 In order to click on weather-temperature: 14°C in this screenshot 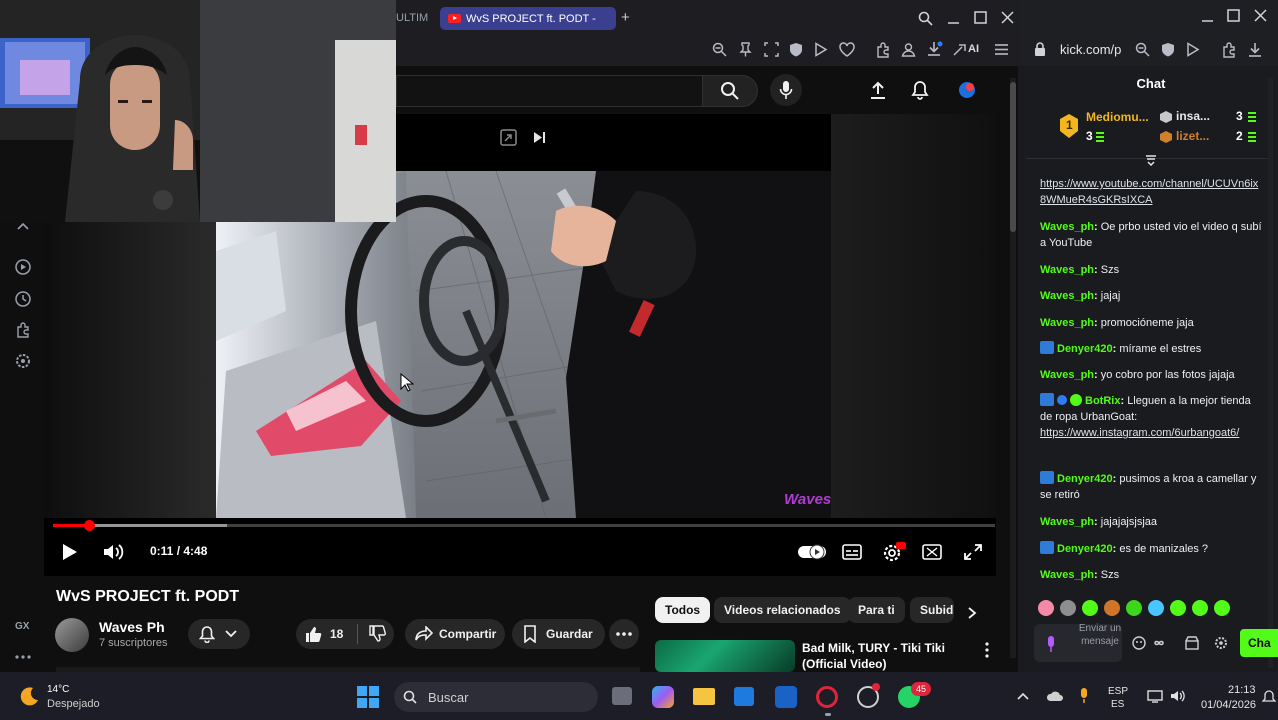, I will do `click(58, 689)`.